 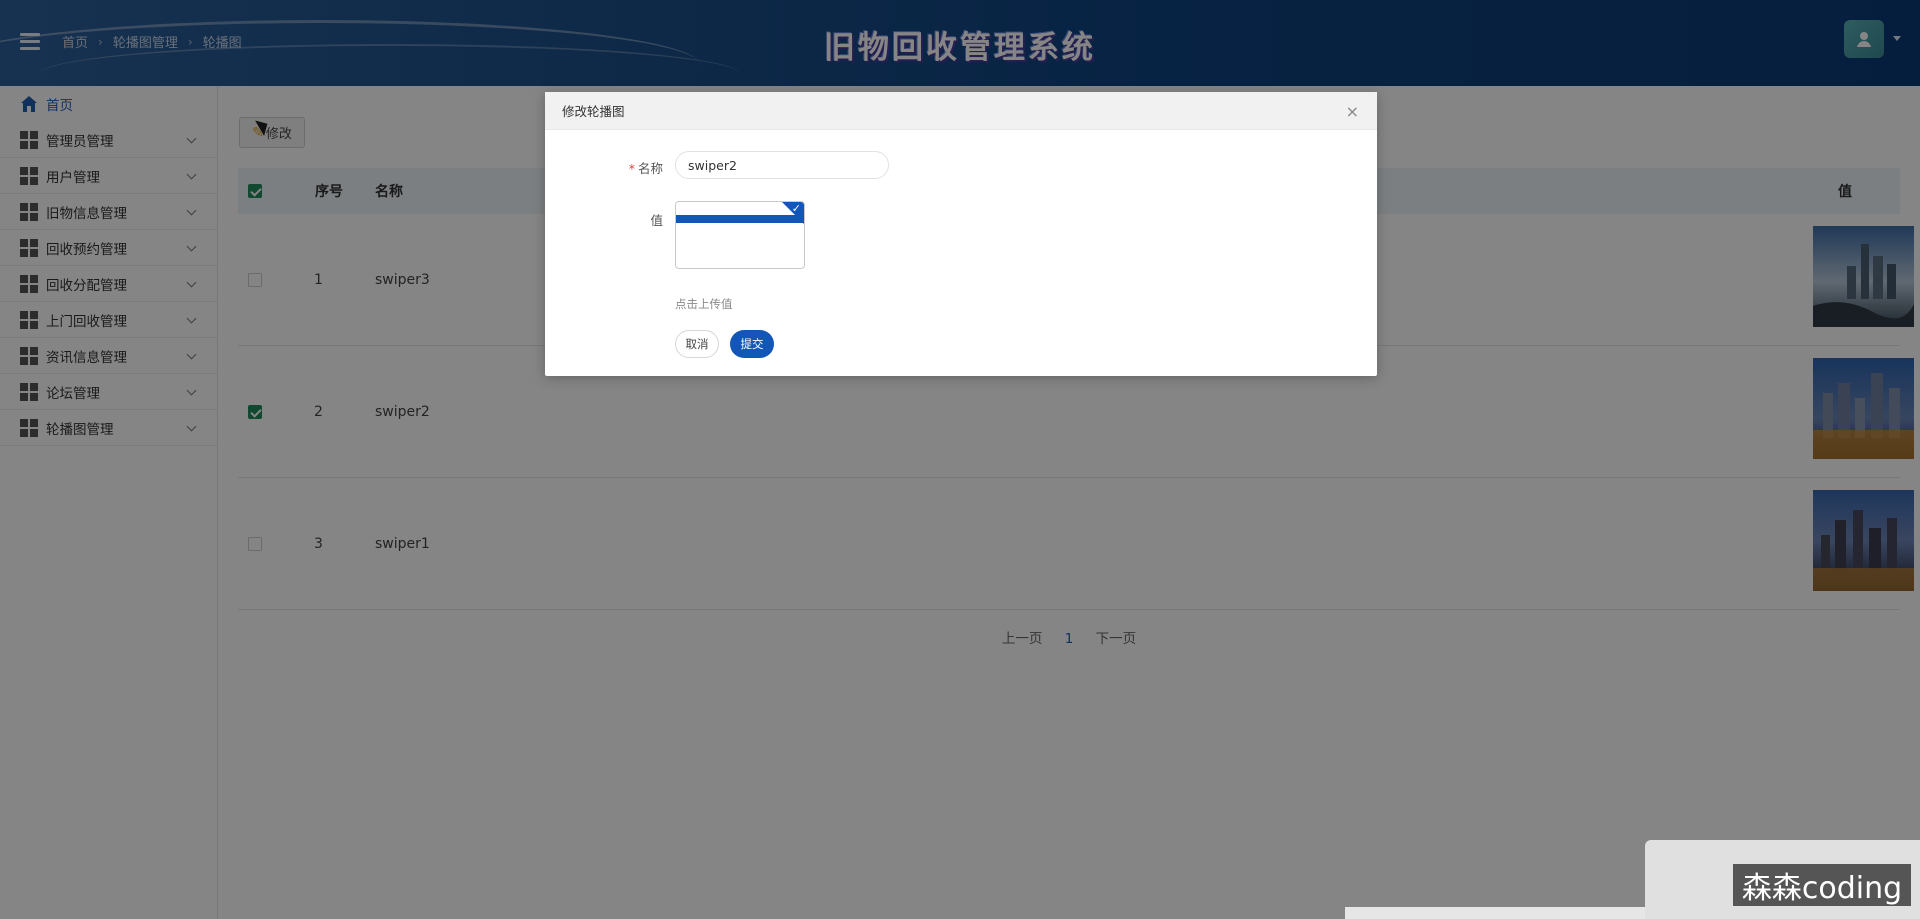 I want to click on close-icon: ×, so click(x=1352, y=111).